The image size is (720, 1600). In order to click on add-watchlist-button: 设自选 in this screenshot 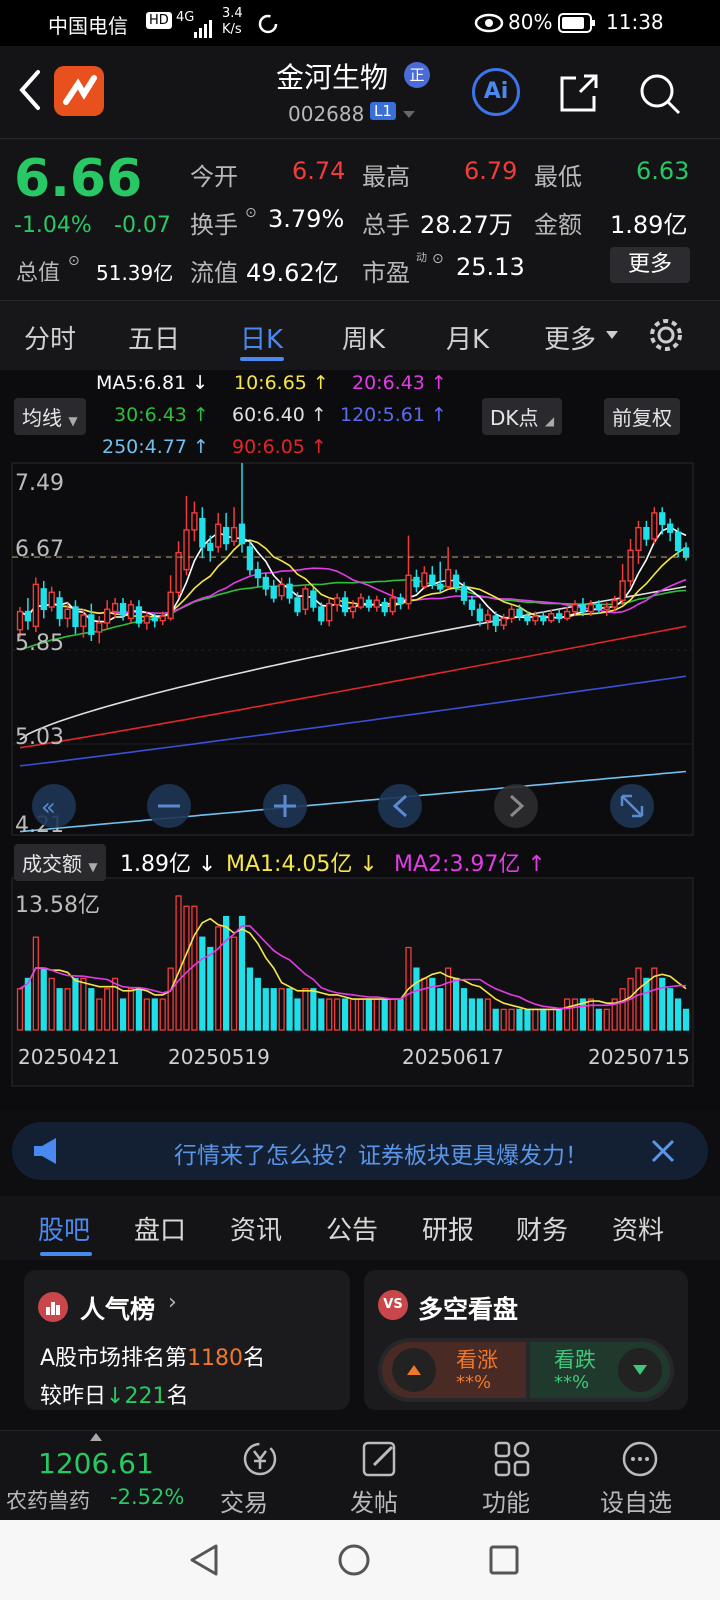, I will do `click(653, 1476)`.